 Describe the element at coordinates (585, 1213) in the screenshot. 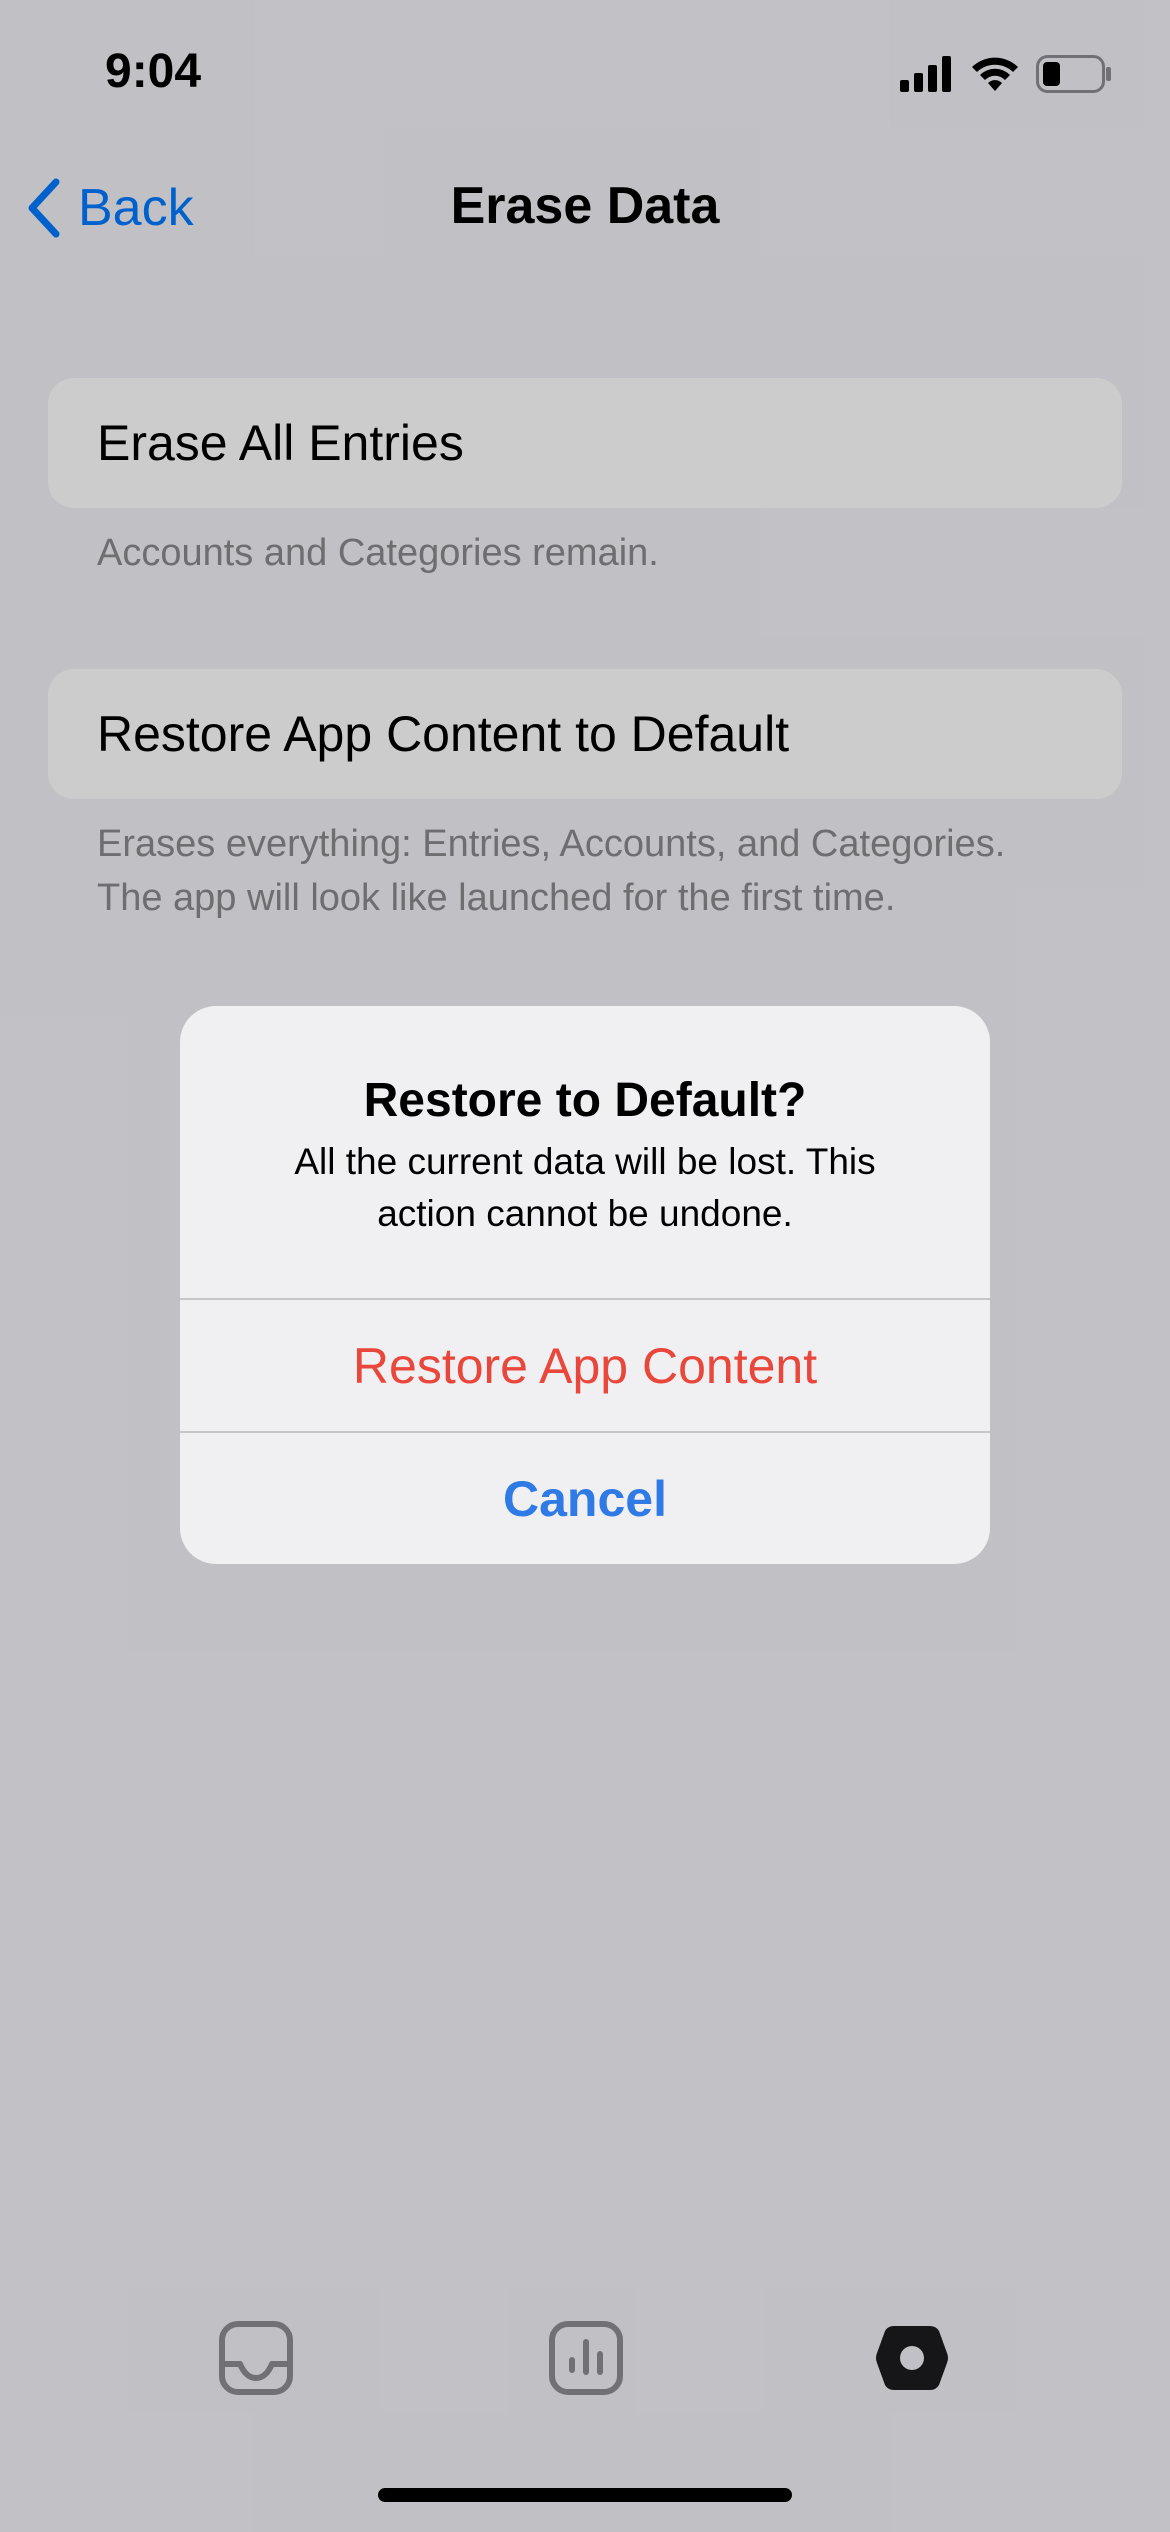

I see `alert-message-line2: action cannot be undone.` at that location.